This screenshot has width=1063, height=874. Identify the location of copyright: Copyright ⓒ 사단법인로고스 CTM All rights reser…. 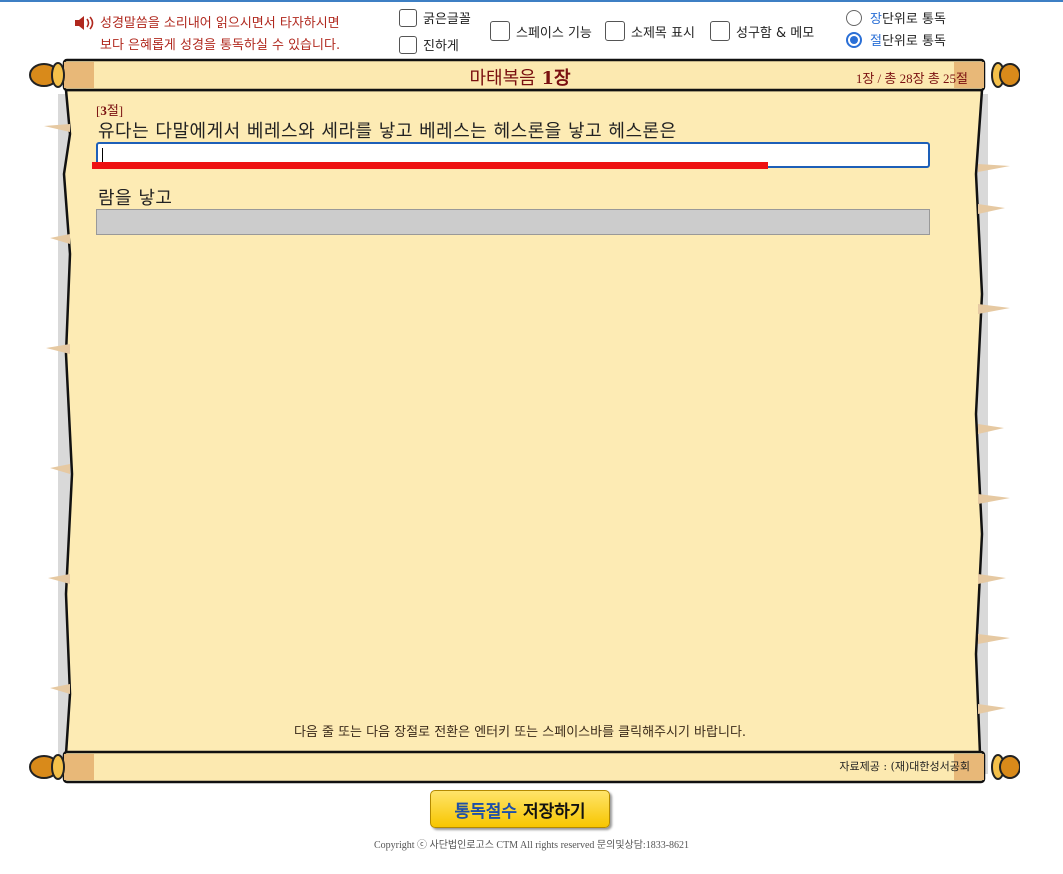
(531, 845).